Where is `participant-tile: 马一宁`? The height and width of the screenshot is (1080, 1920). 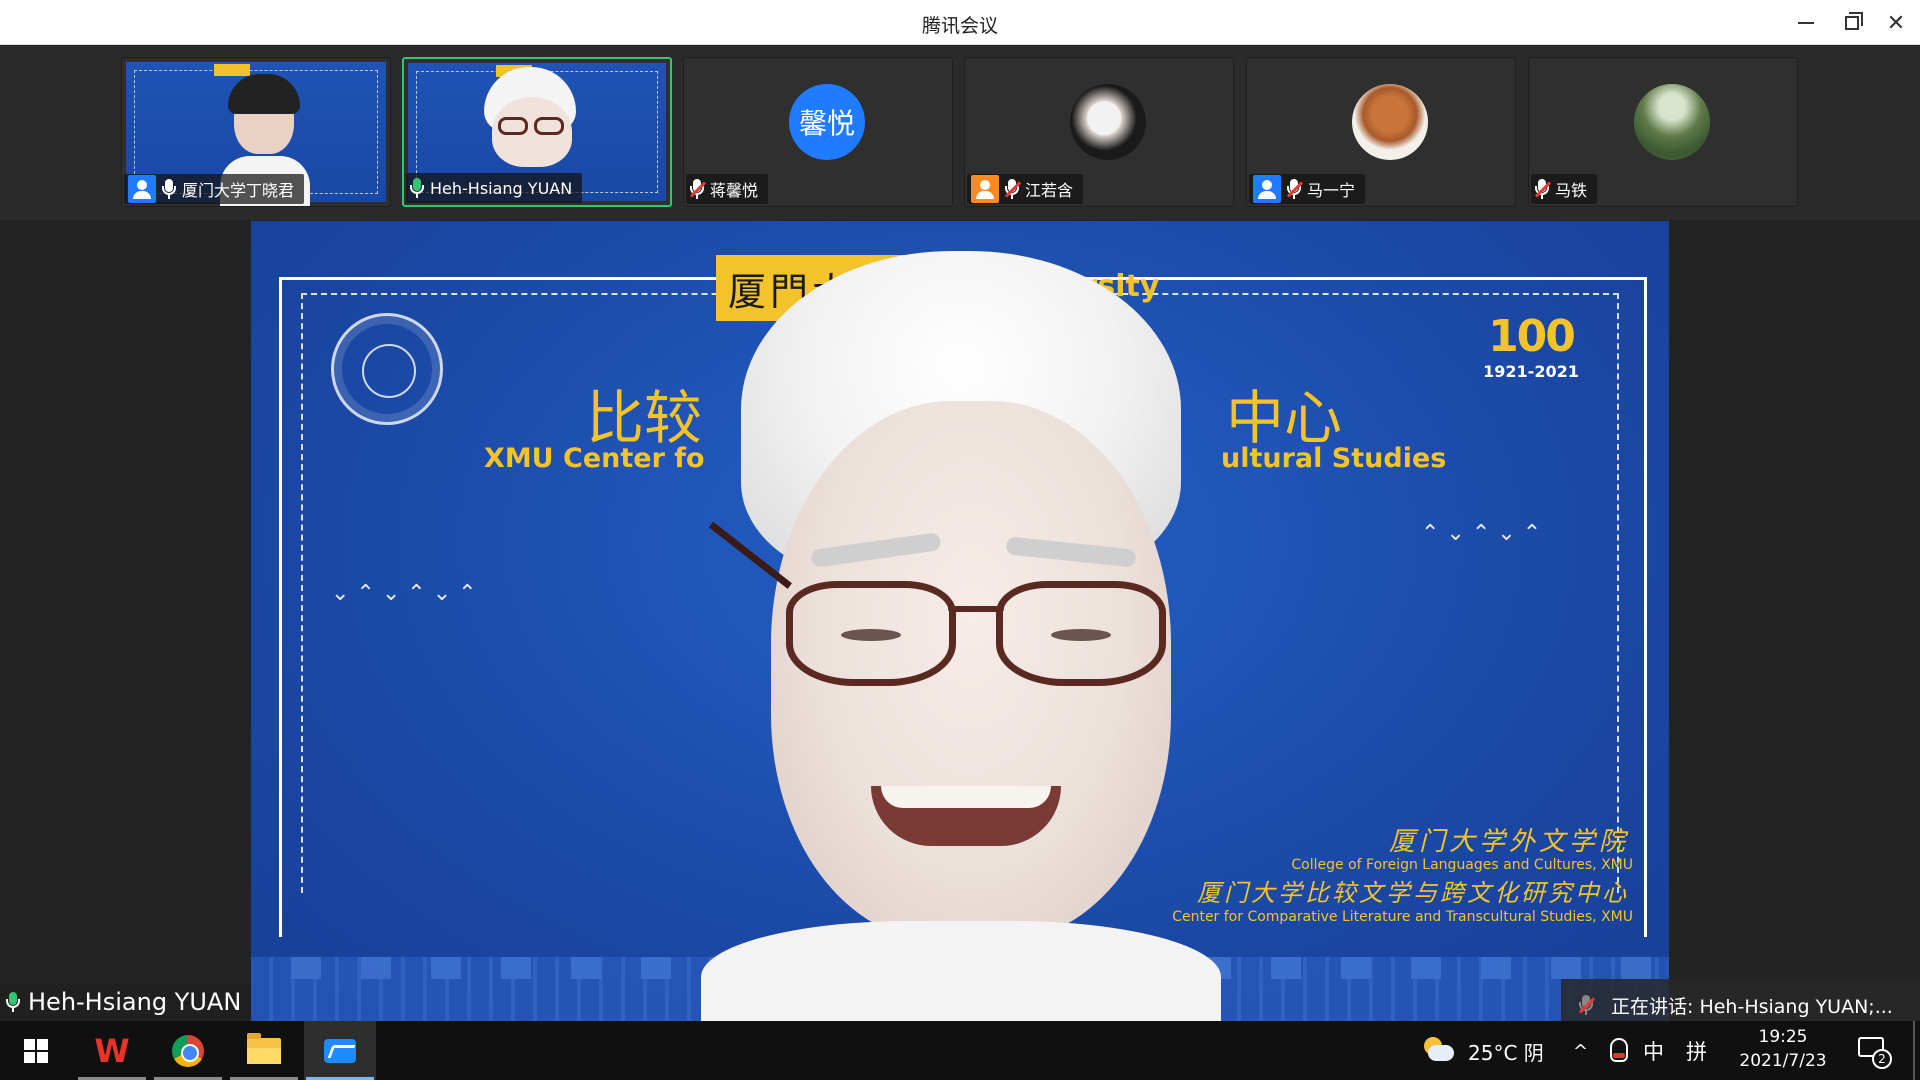
participant-tile: 马一宁 is located at coordinates (1381, 132).